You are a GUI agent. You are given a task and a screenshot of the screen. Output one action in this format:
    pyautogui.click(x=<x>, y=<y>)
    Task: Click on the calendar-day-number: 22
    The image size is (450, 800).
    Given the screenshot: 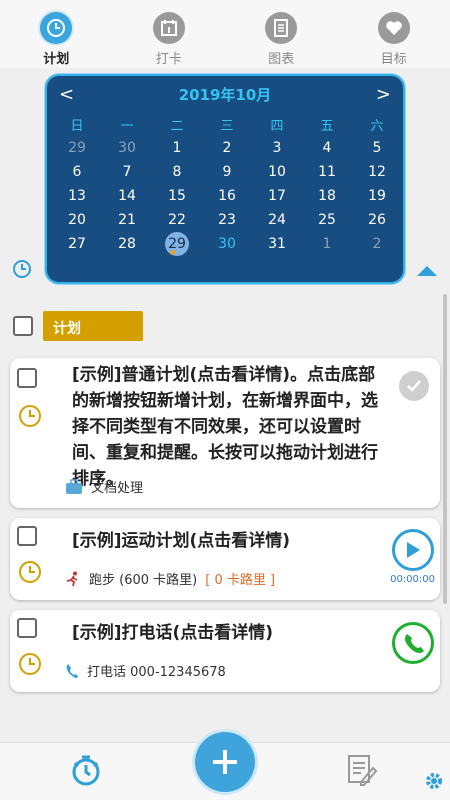 What is the action you would take?
    pyautogui.click(x=177, y=220)
    